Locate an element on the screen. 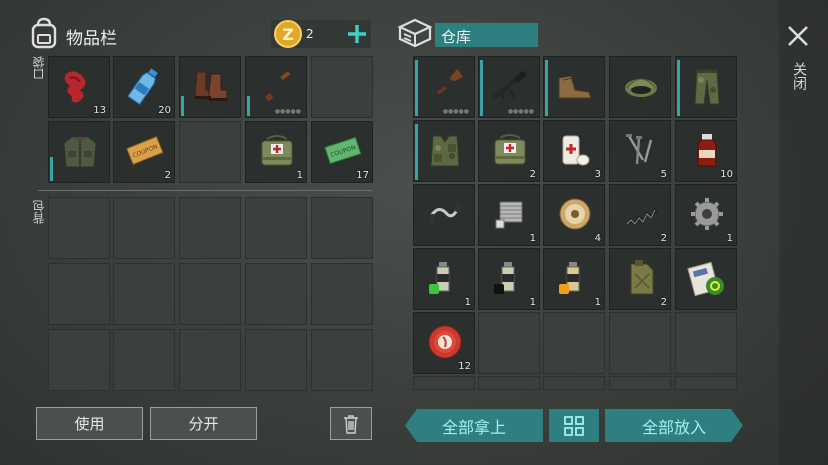  bottle-cap-icon is located at coordinates (445, 342).